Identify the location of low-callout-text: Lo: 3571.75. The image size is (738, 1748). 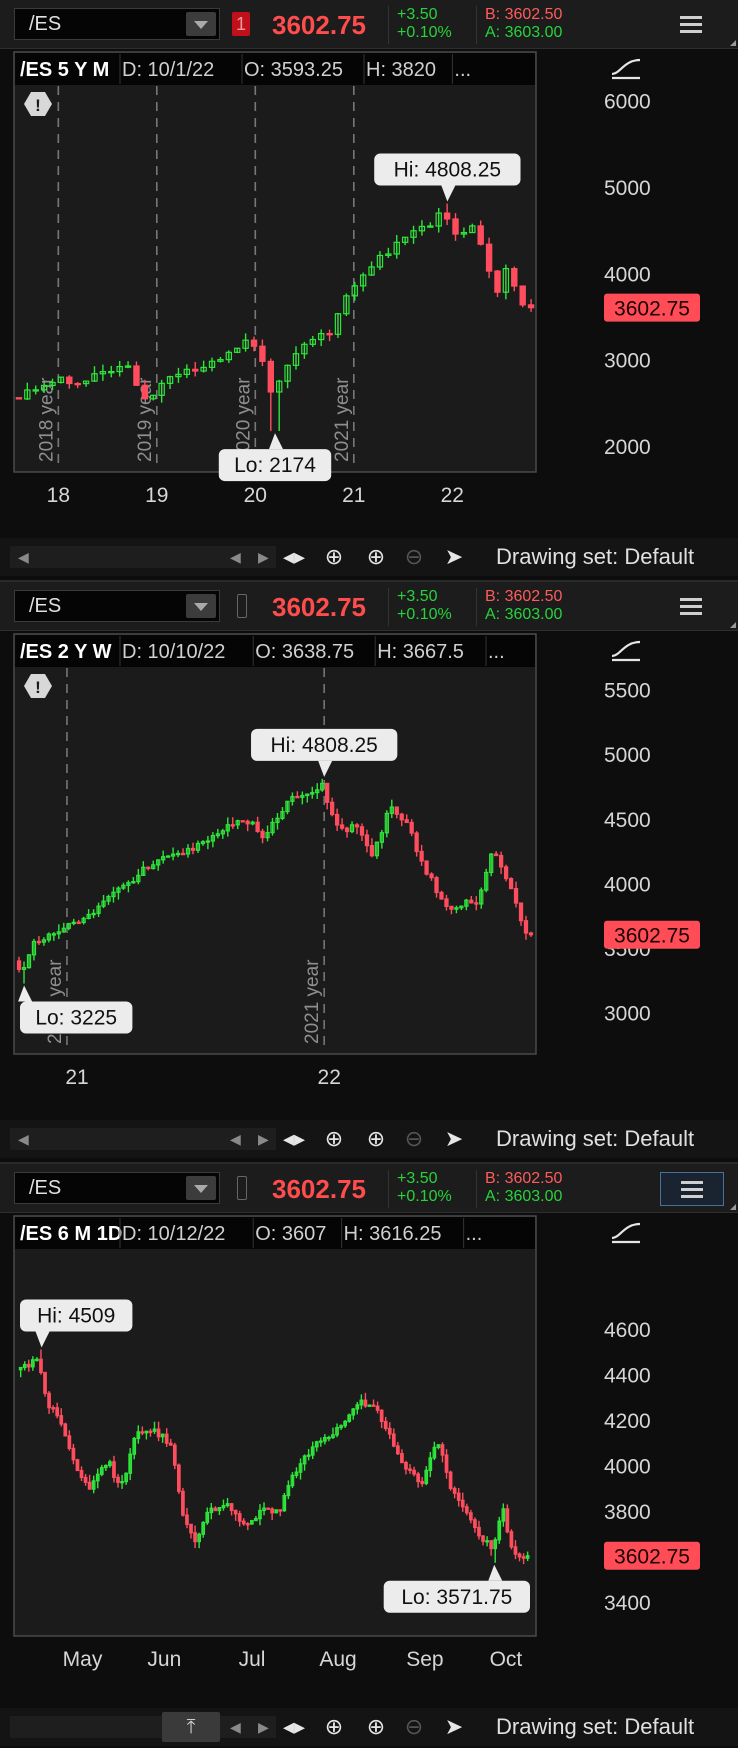
(456, 1597).